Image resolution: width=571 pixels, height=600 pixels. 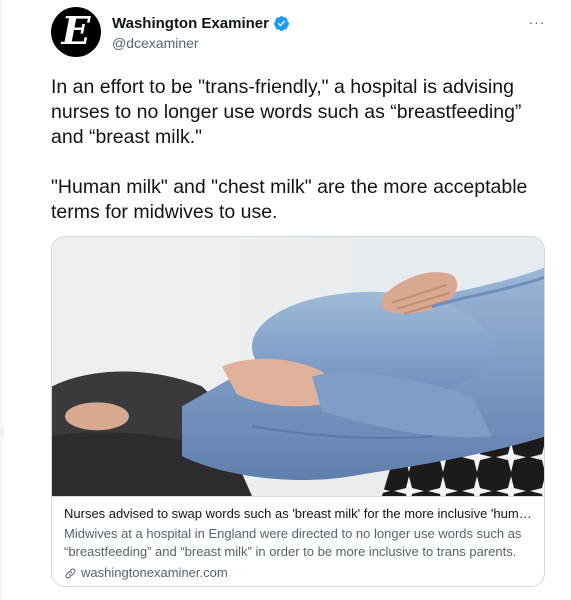 What do you see at coordinates (2, 432) in the screenshot?
I see `divider` at bounding box center [2, 432].